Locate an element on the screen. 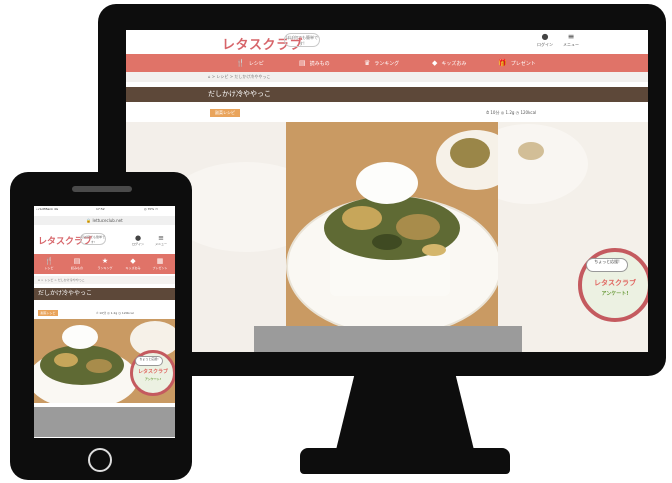  phone-home-button is located at coordinates (100, 460).